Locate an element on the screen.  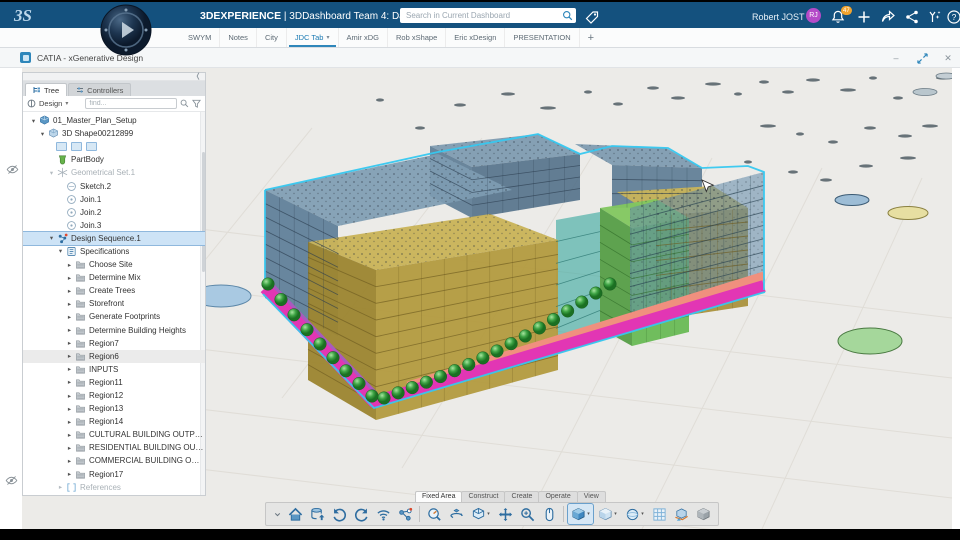
tree-item-specifications: ▾ Specifications is located at coordinates (114, 251).